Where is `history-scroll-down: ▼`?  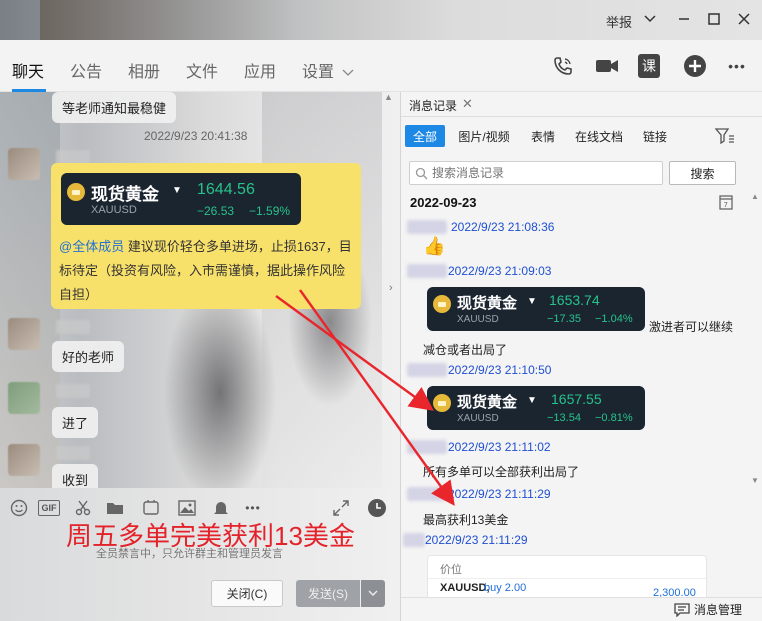
history-scroll-down: ▼ is located at coordinates (755, 480).